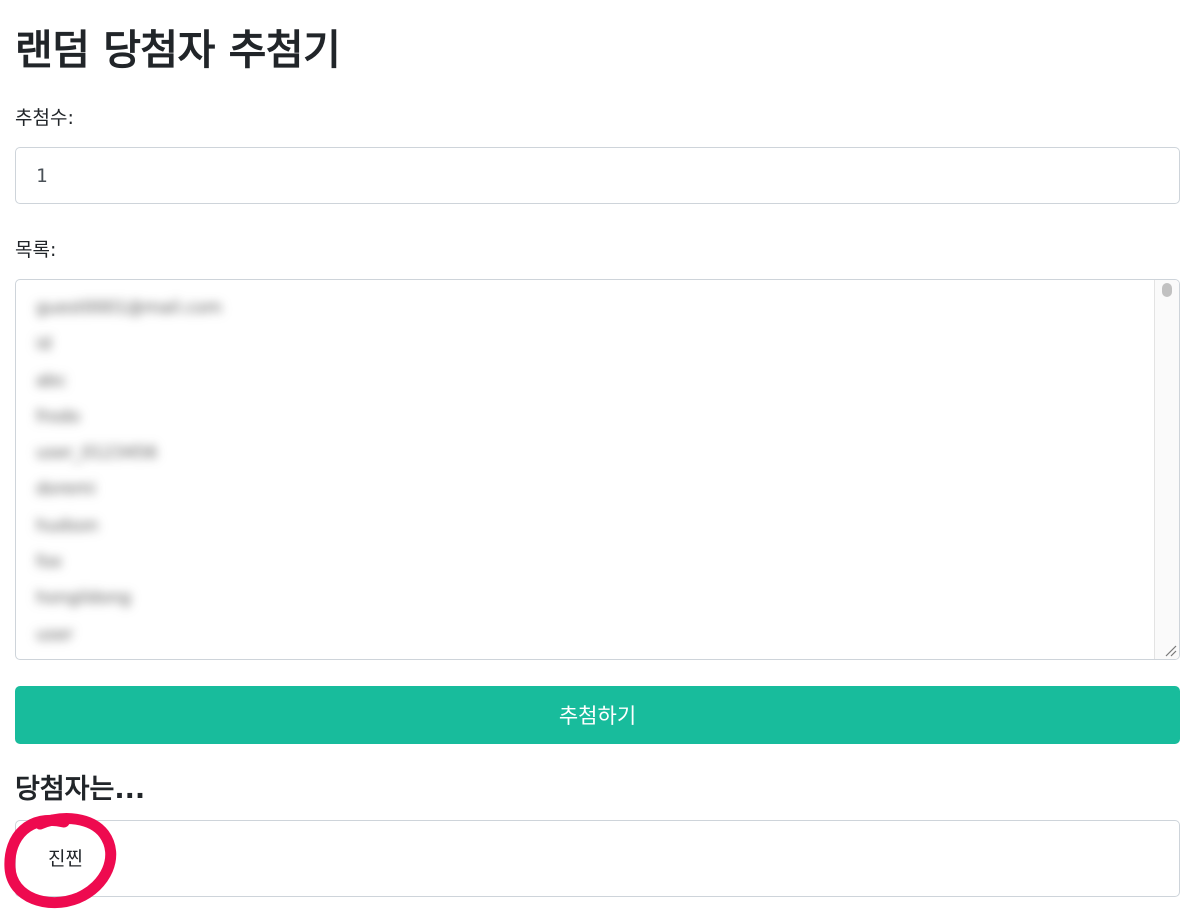 This screenshot has height=918, width=1200. I want to click on result-box: 진찐, so click(597, 858).